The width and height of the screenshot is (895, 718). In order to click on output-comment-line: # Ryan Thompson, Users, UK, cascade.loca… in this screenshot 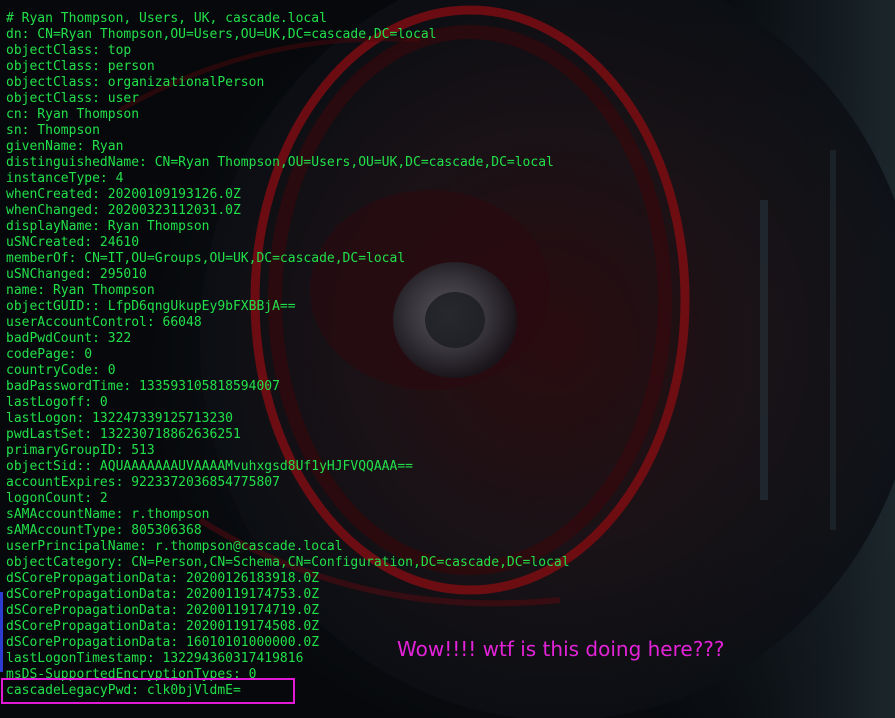, I will do `click(166, 18)`.